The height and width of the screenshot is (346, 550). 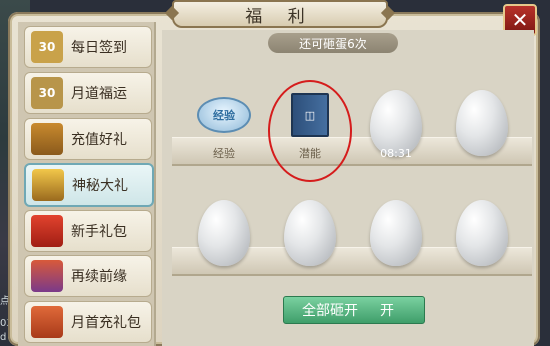 I want to click on remaining-count: 还可砸蛋6次, so click(x=333, y=43).